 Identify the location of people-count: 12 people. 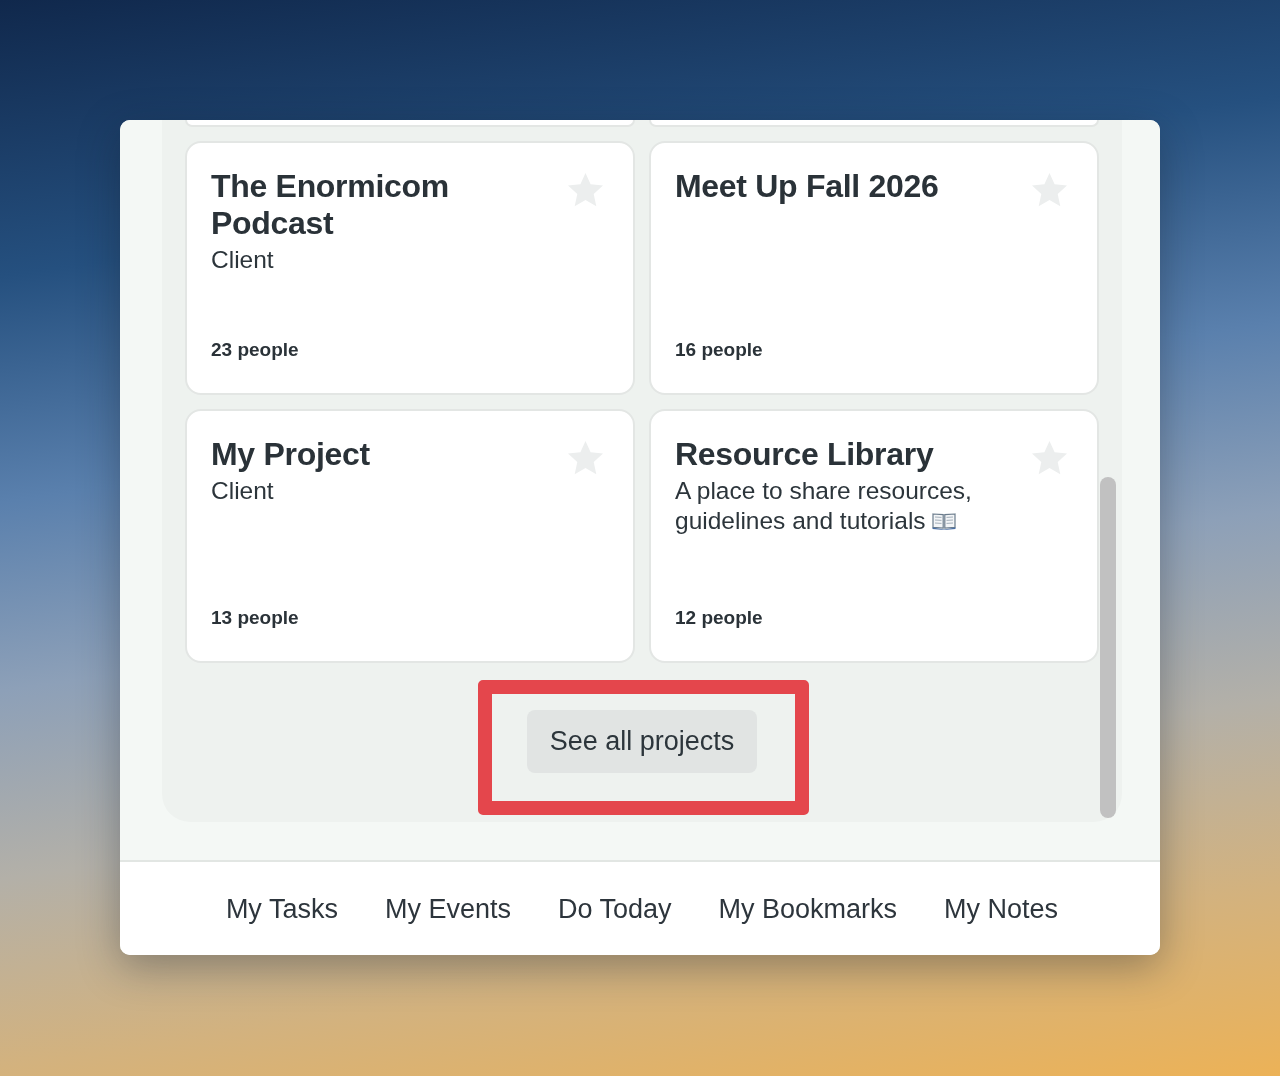
(719, 617).